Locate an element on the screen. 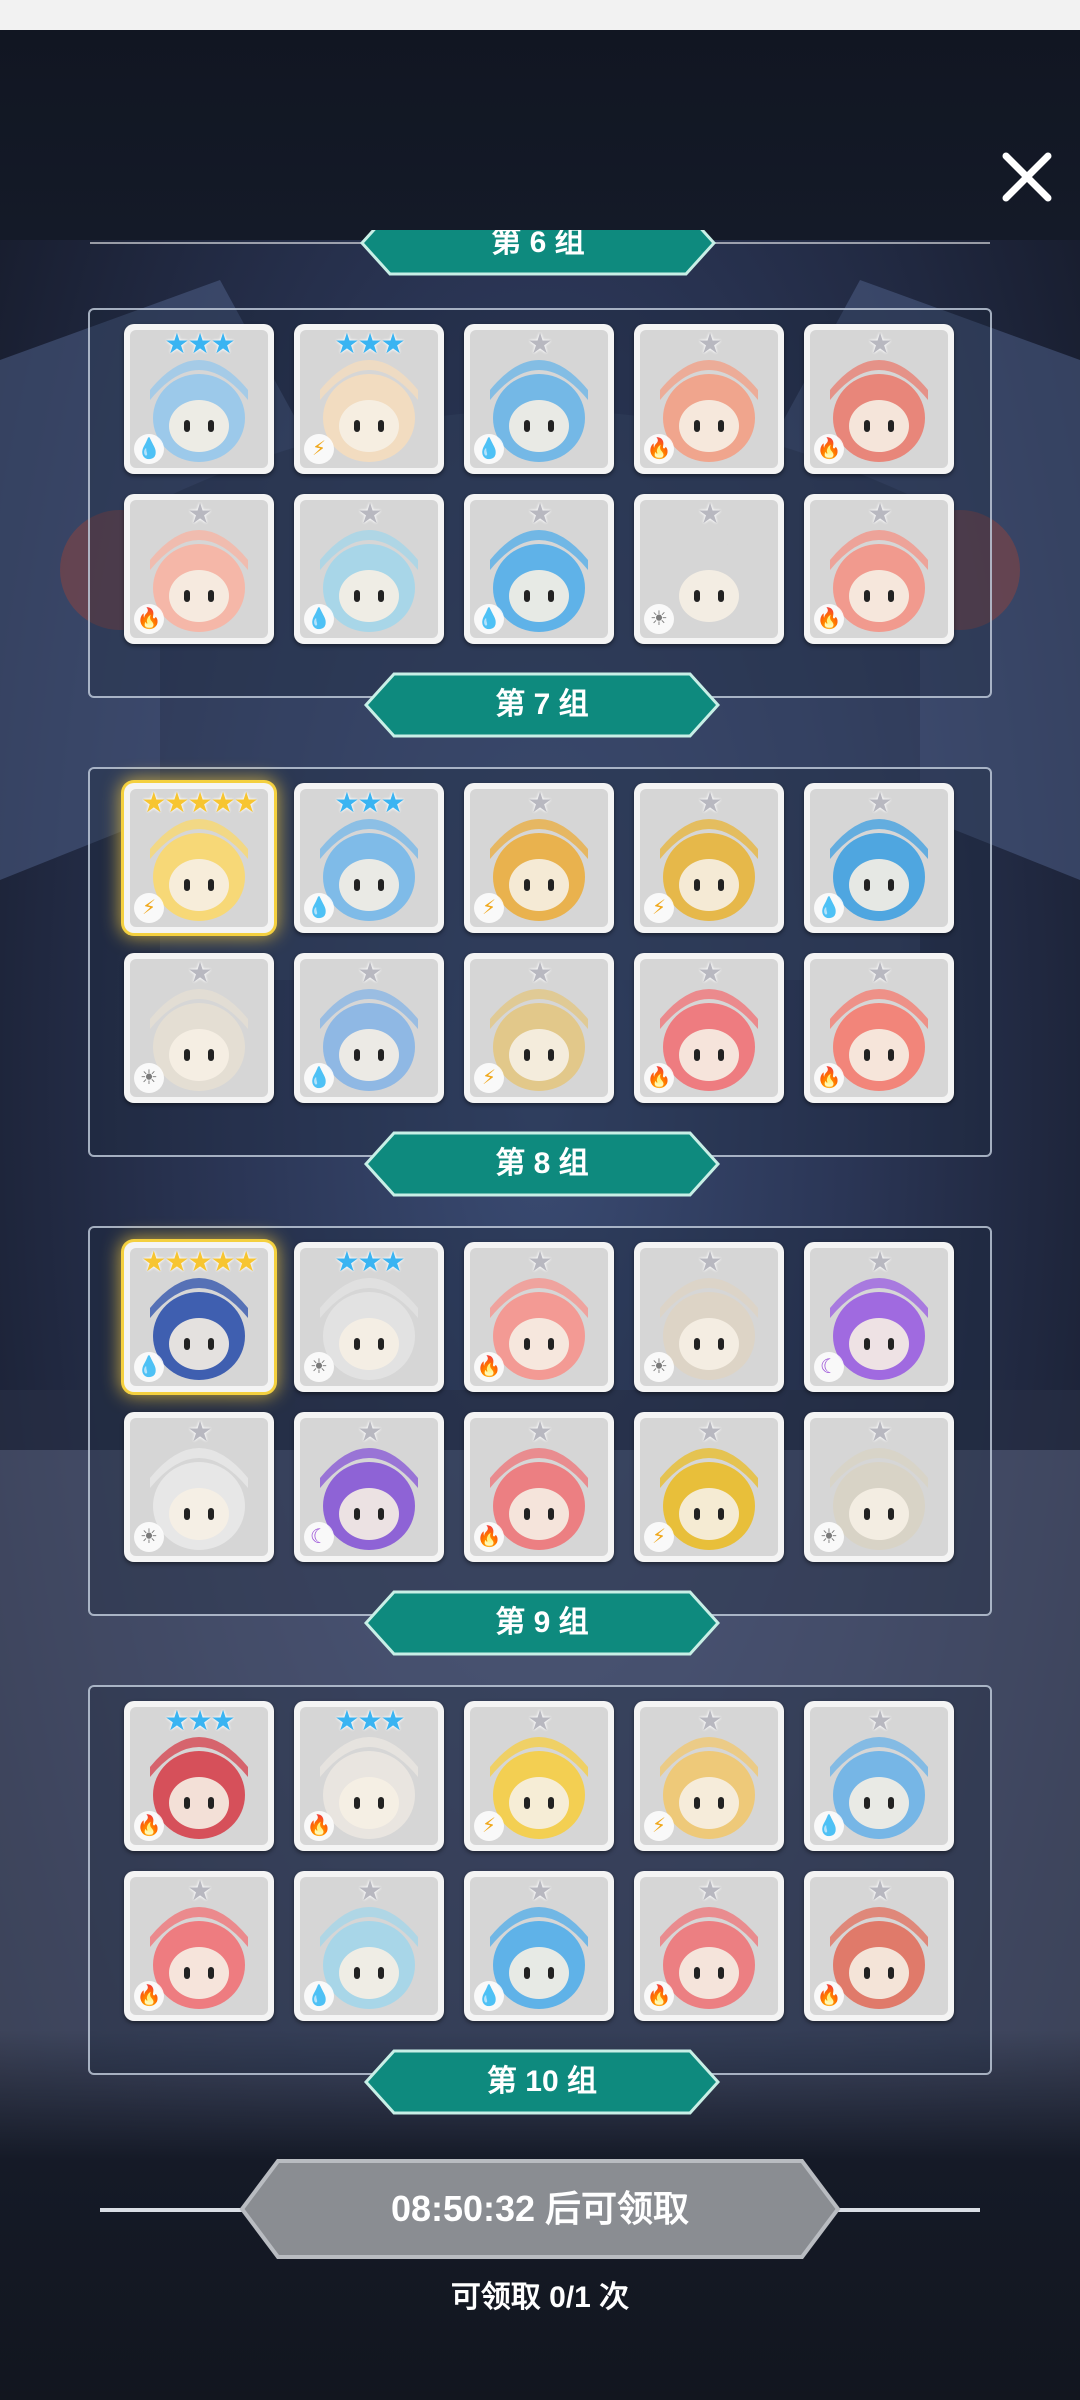 The image size is (1080, 2400). top-overlay is located at coordinates (540, 135).